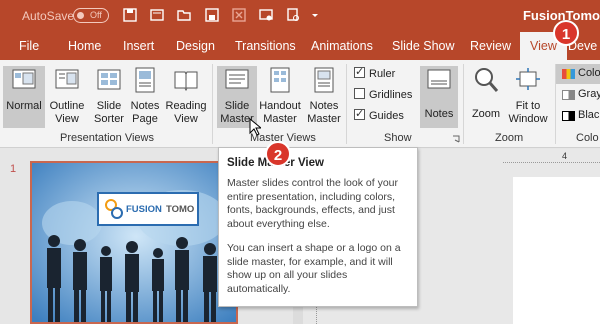 The image size is (600, 324). I want to click on autosave-toggle: Off, so click(91, 15).